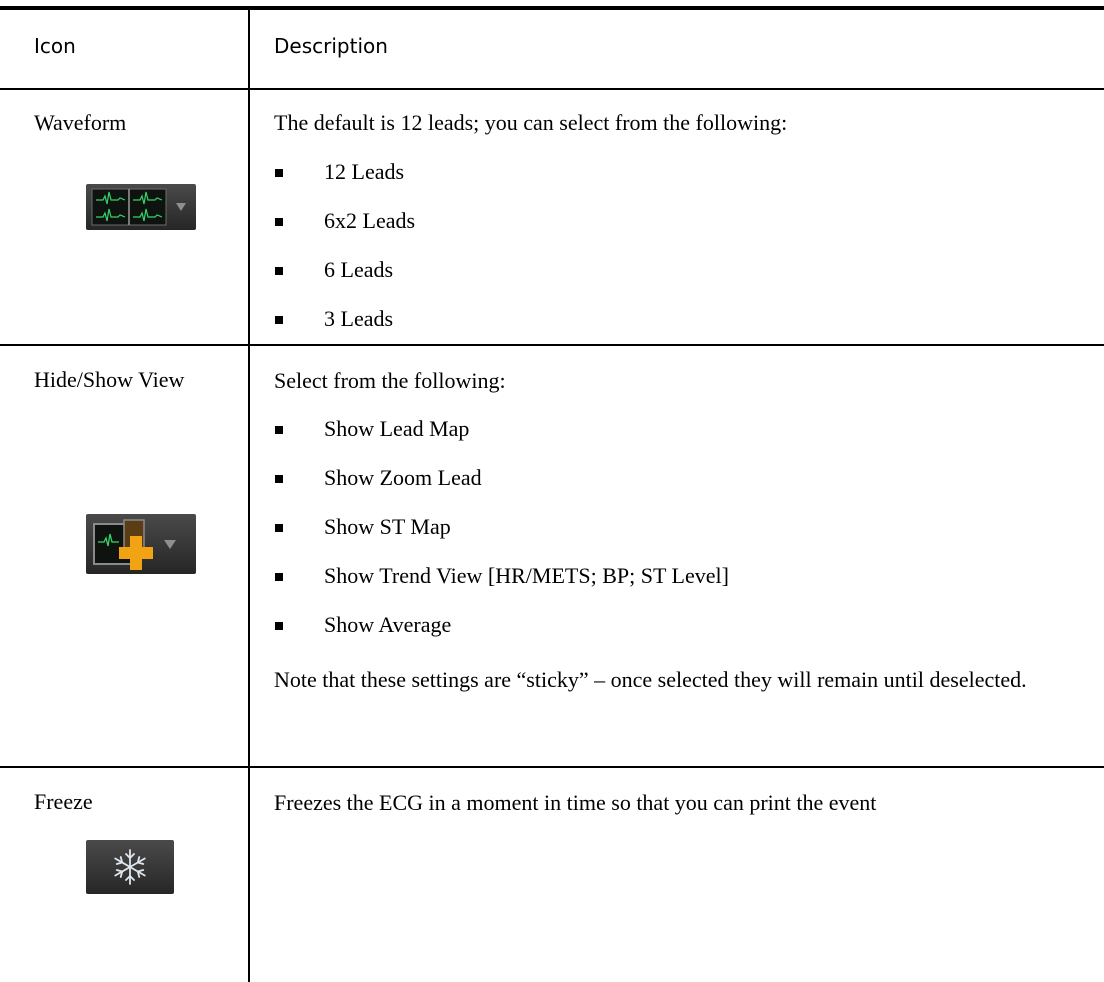  I want to click on list-item: 12 Leads, so click(344, 181).